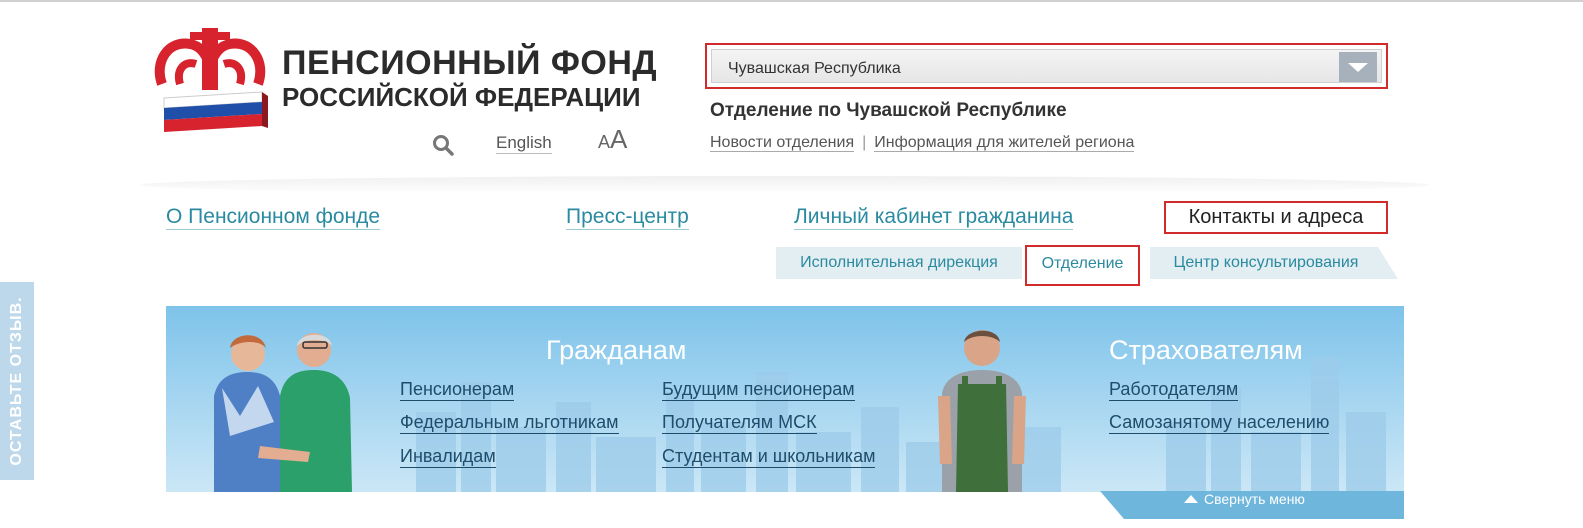 The image size is (1583, 528). What do you see at coordinates (1254, 499) in the screenshot?
I see `collapse-menu-label: Свернуть меню` at bounding box center [1254, 499].